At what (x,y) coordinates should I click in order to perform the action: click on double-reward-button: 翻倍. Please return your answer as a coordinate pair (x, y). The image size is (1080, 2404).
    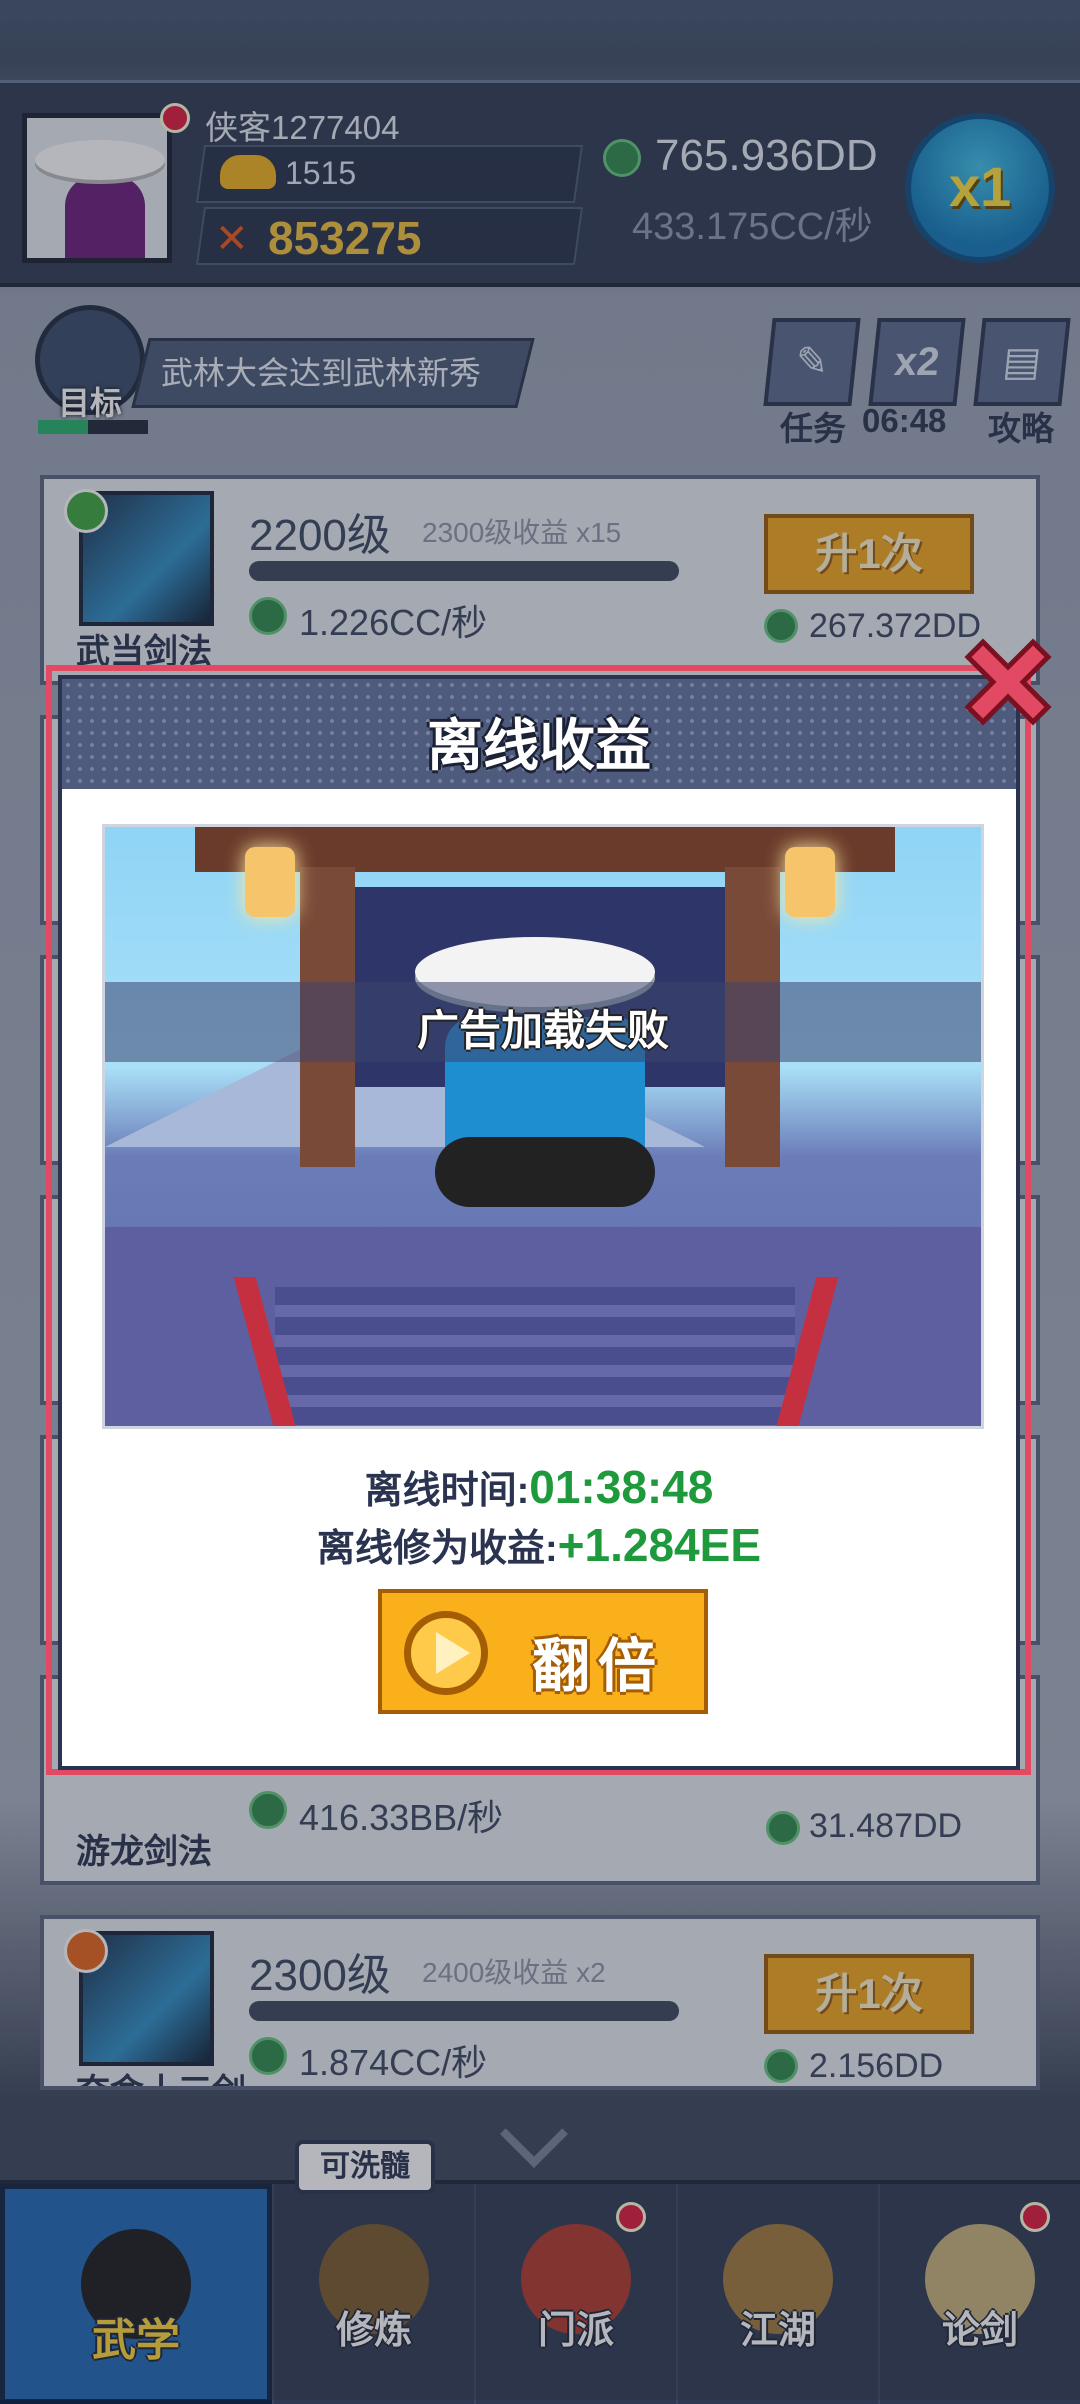
    Looking at the image, I should click on (543, 1651).